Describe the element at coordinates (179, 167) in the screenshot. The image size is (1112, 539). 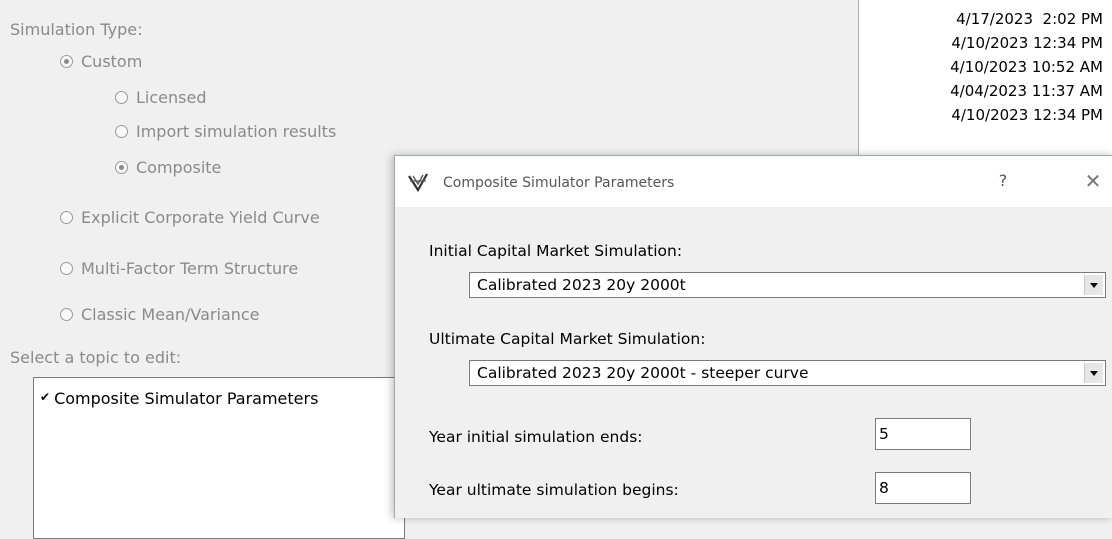
I see `radio-composite-label: Composite` at that location.